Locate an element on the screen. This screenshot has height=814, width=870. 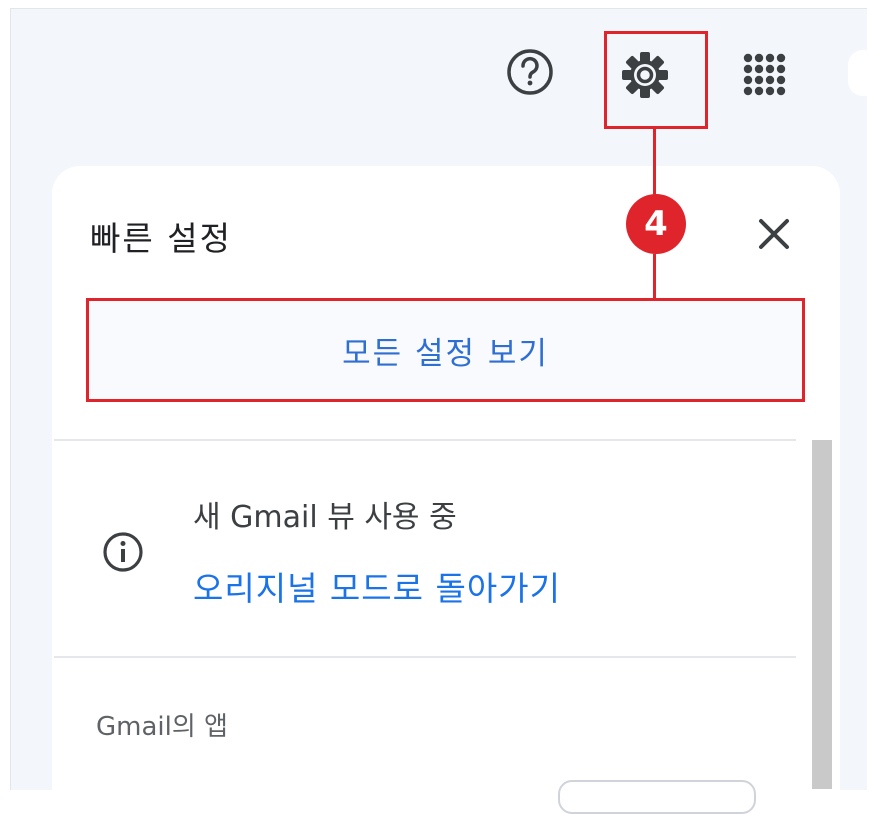
app-option-card is located at coordinates (657, 797).